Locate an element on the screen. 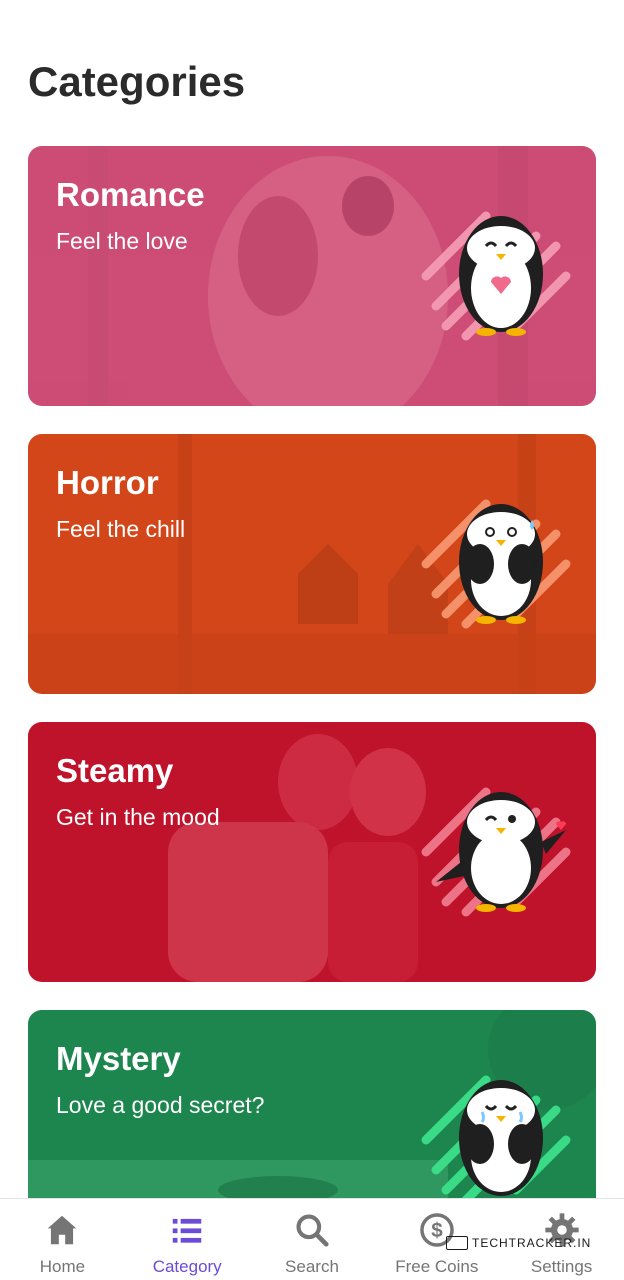  watermark-text: TECHTRACKER.IN is located at coordinates (532, 1243).